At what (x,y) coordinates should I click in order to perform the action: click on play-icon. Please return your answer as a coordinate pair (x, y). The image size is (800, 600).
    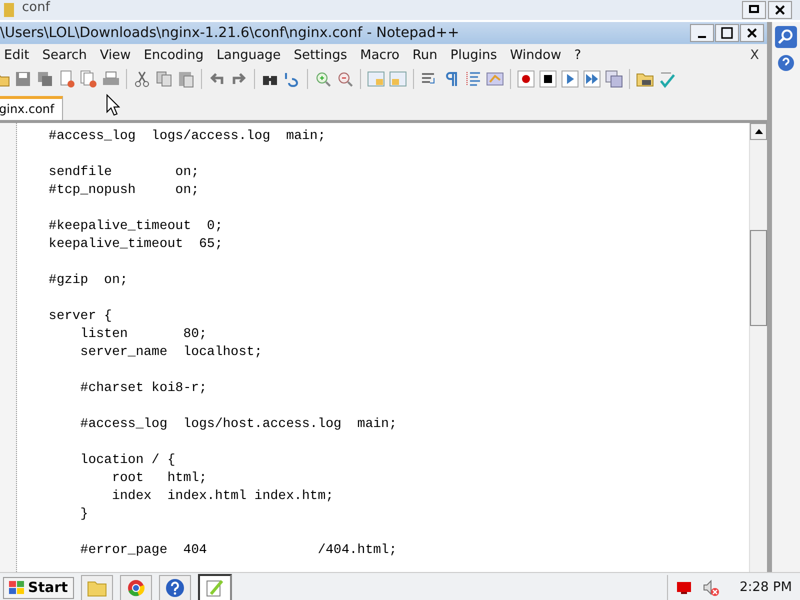
    Looking at the image, I should click on (570, 79).